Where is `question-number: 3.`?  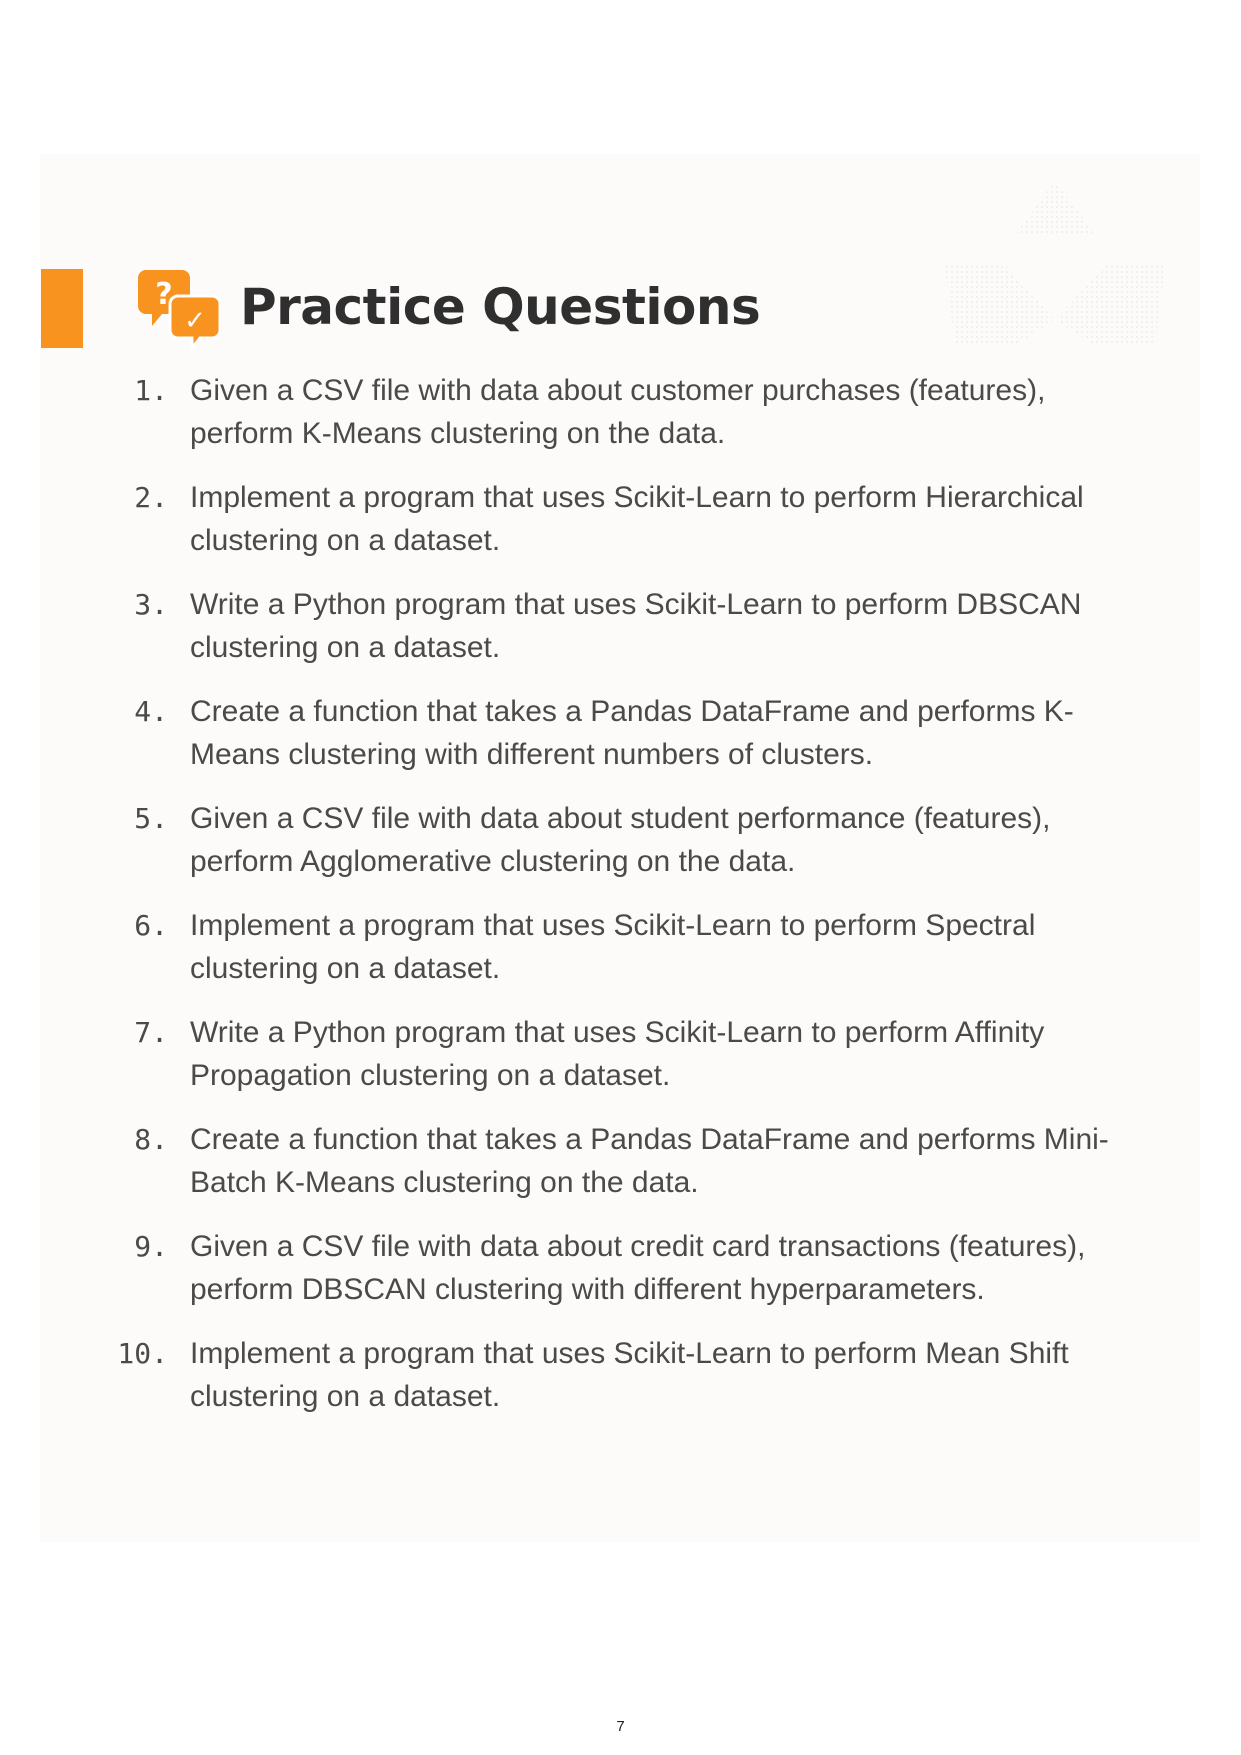 question-number: 3. is located at coordinates (151, 604).